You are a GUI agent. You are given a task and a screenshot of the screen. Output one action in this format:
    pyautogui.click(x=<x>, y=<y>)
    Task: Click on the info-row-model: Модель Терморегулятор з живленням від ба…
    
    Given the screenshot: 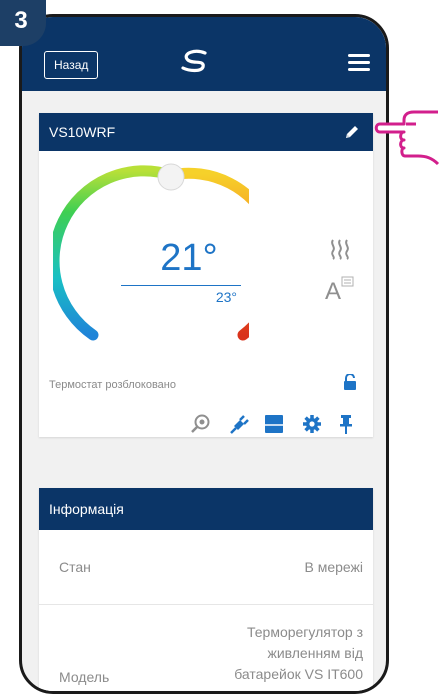 What is the action you would take?
    pyautogui.click(x=206, y=648)
    